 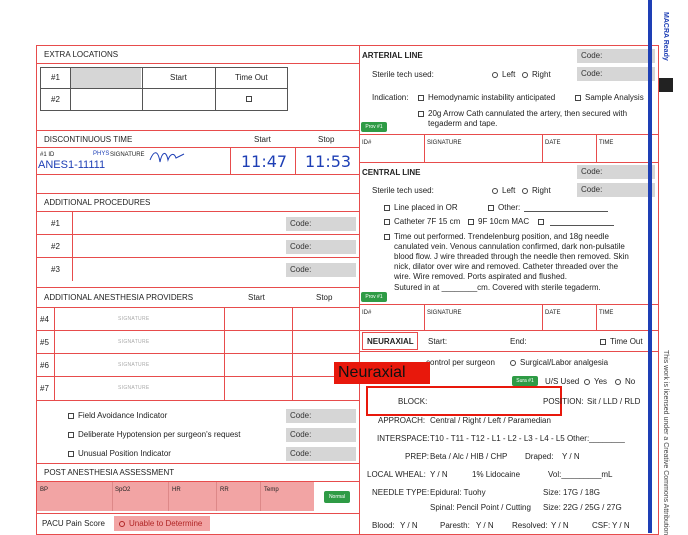 I want to click on surgical-labor-radio, so click(x=513, y=362).